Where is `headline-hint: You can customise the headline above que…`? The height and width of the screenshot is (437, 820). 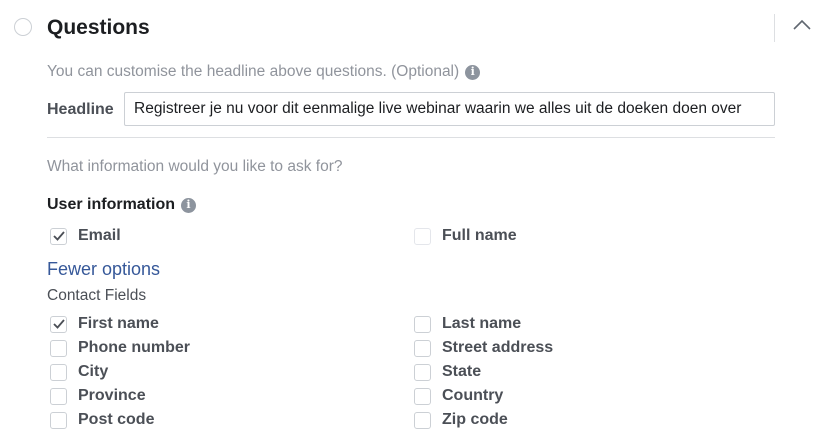
headline-hint: You can customise the headline above que… is located at coordinates (264, 72).